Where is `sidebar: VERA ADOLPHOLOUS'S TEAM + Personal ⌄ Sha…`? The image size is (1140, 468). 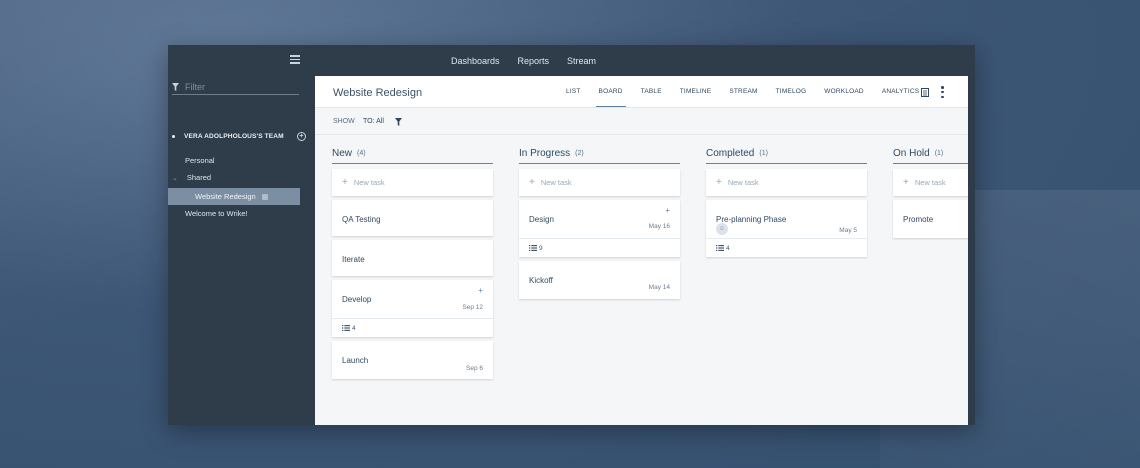 sidebar: VERA ADOLPHOLOUS'S TEAM + Personal ⌄ Sha… is located at coordinates (241, 250).